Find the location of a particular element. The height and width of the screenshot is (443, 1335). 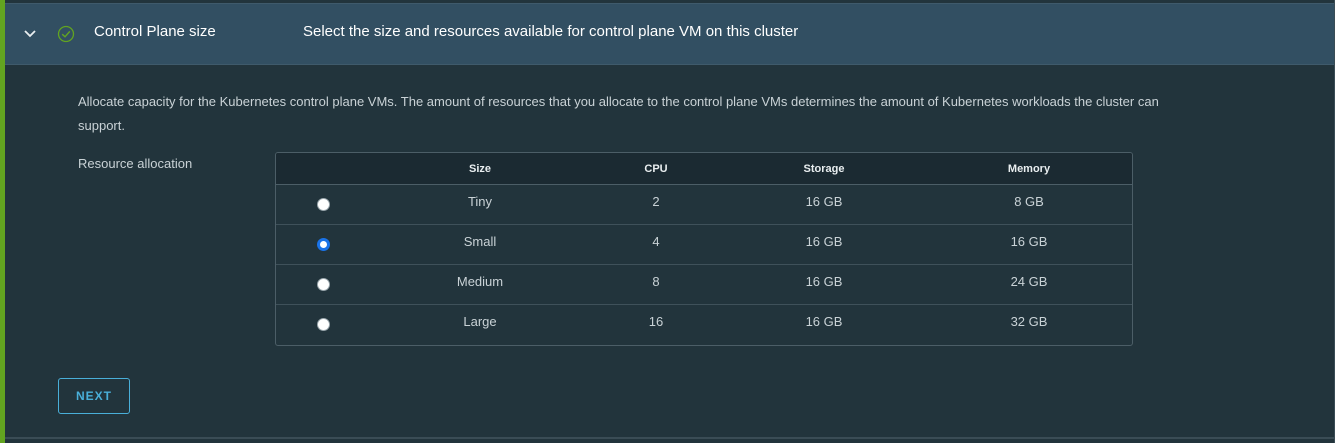

cell-size: Tiny is located at coordinates (480, 201).